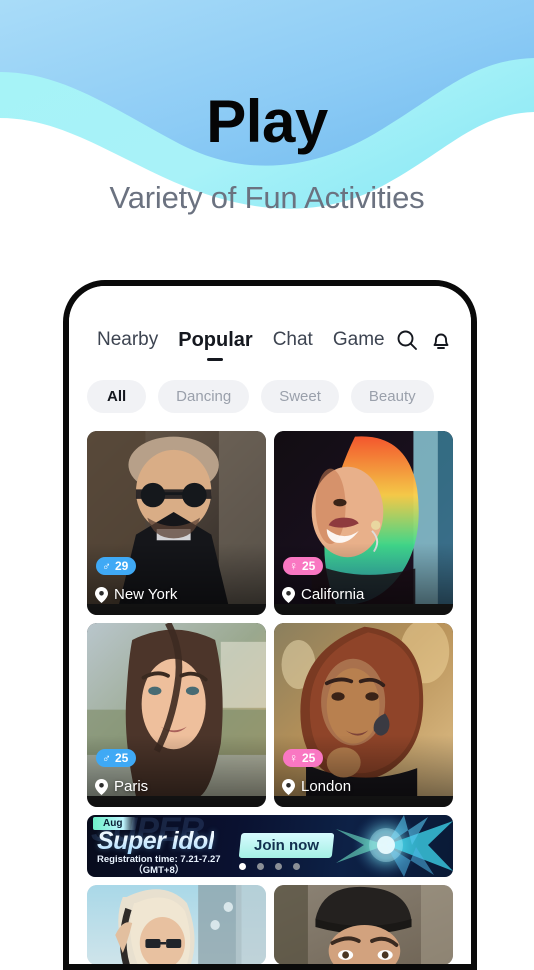 Image resolution: width=534 pixels, height=970 pixels. I want to click on tab-popular: Popular, so click(215, 344).